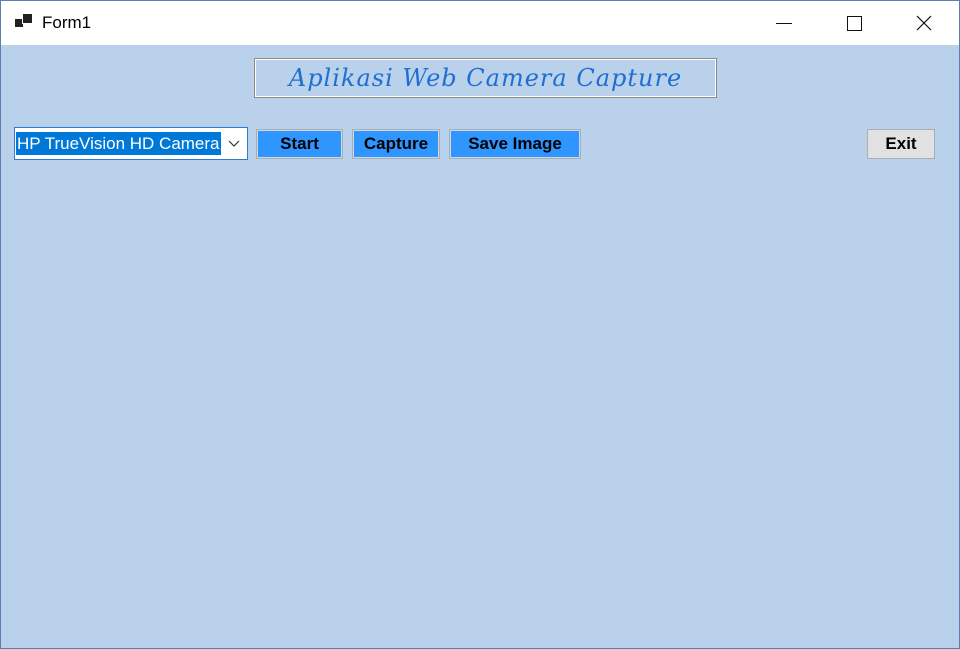 This screenshot has height=649, width=960. What do you see at coordinates (299, 144) in the screenshot?
I see `start-button: Start` at bounding box center [299, 144].